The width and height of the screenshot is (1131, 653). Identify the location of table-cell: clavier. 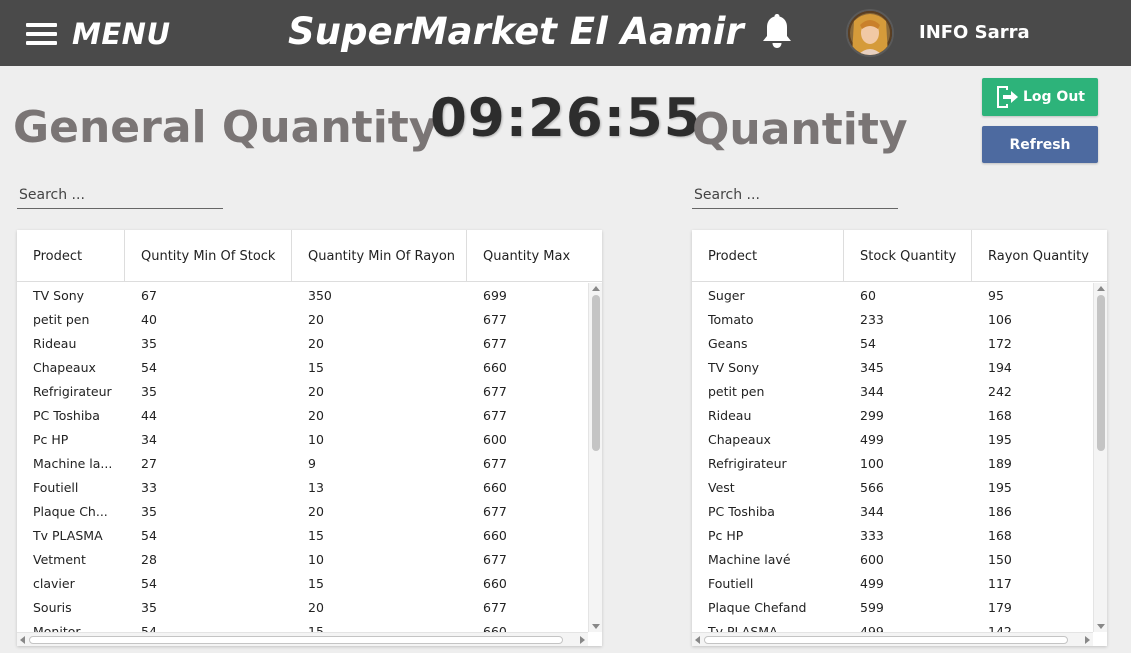
(54, 583).